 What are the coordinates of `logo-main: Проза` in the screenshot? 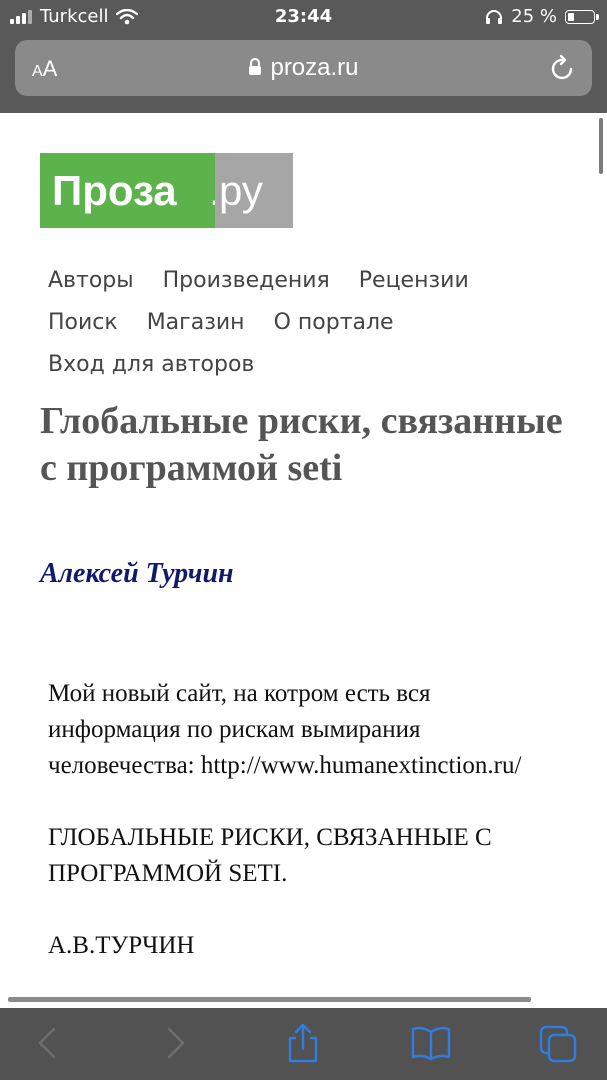 It's located at (124, 190).